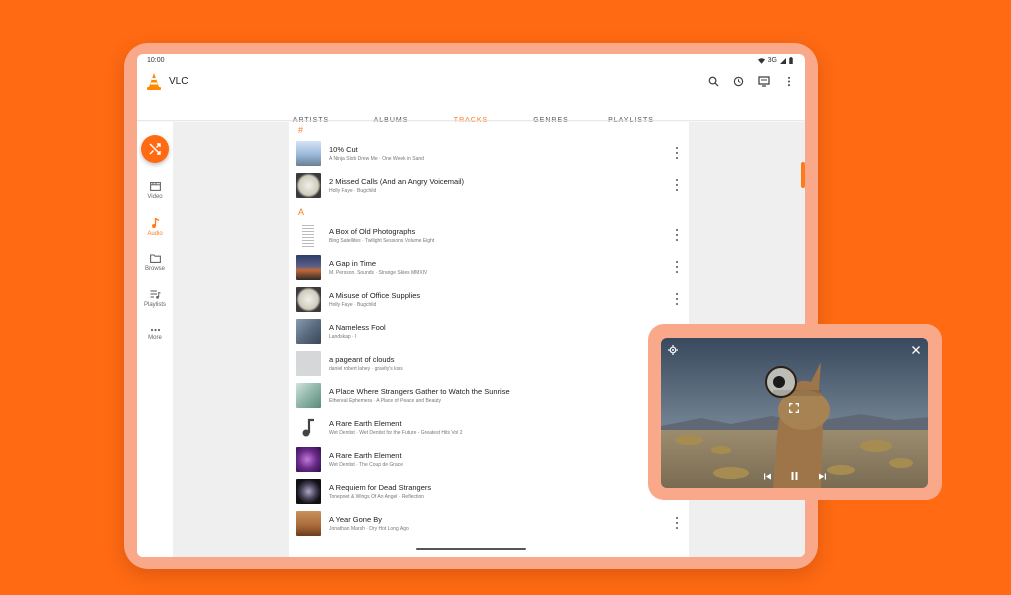 The height and width of the screenshot is (595, 1011). I want to click on history-icon, so click(738, 81).